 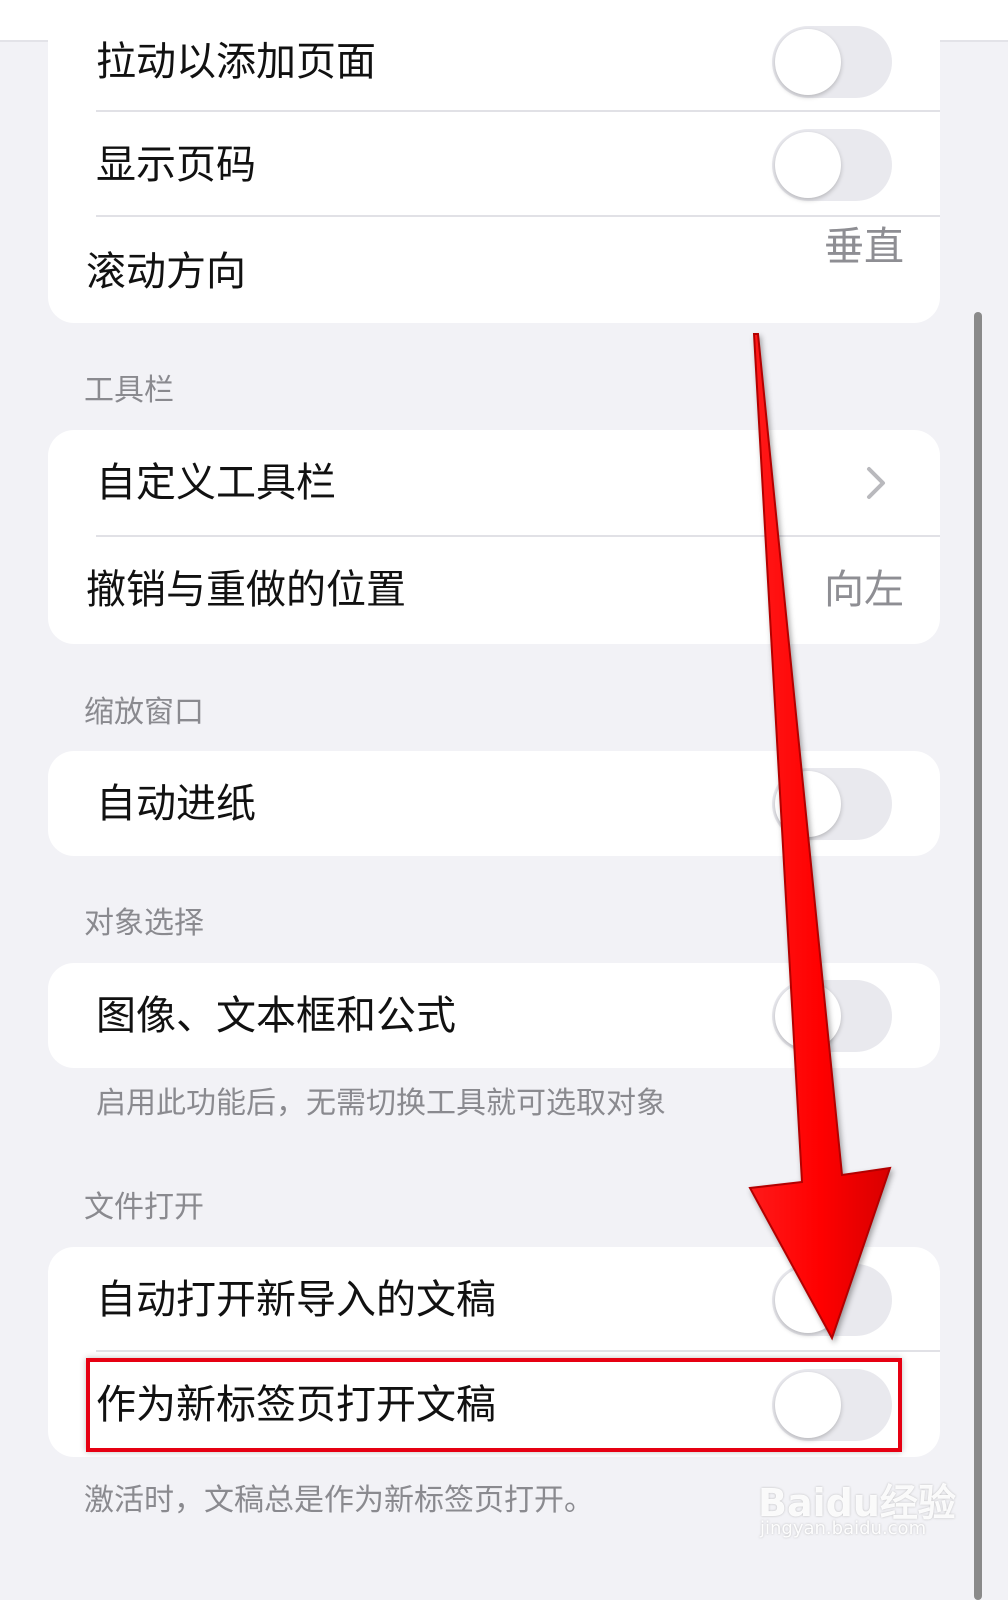 What do you see at coordinates (381, 1103) in the screenshot?
I see `object-selection-footnote: 启用此功能后，无需切换工具就可选取对象` at bounding box center [381, 1103].